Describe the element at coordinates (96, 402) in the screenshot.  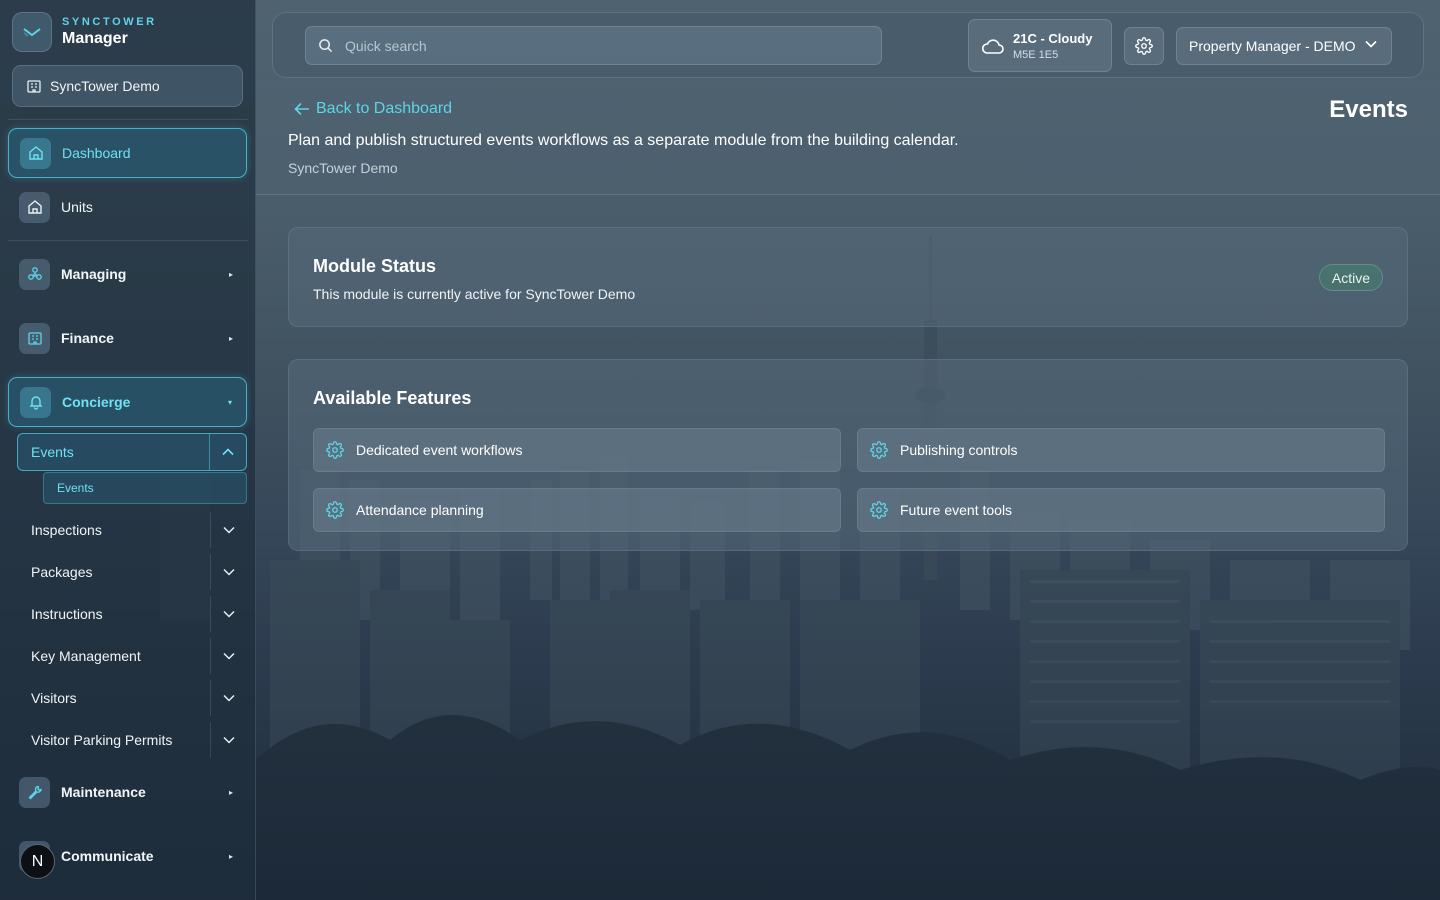
I see `sidebar-item-label: Concierge` at that location.